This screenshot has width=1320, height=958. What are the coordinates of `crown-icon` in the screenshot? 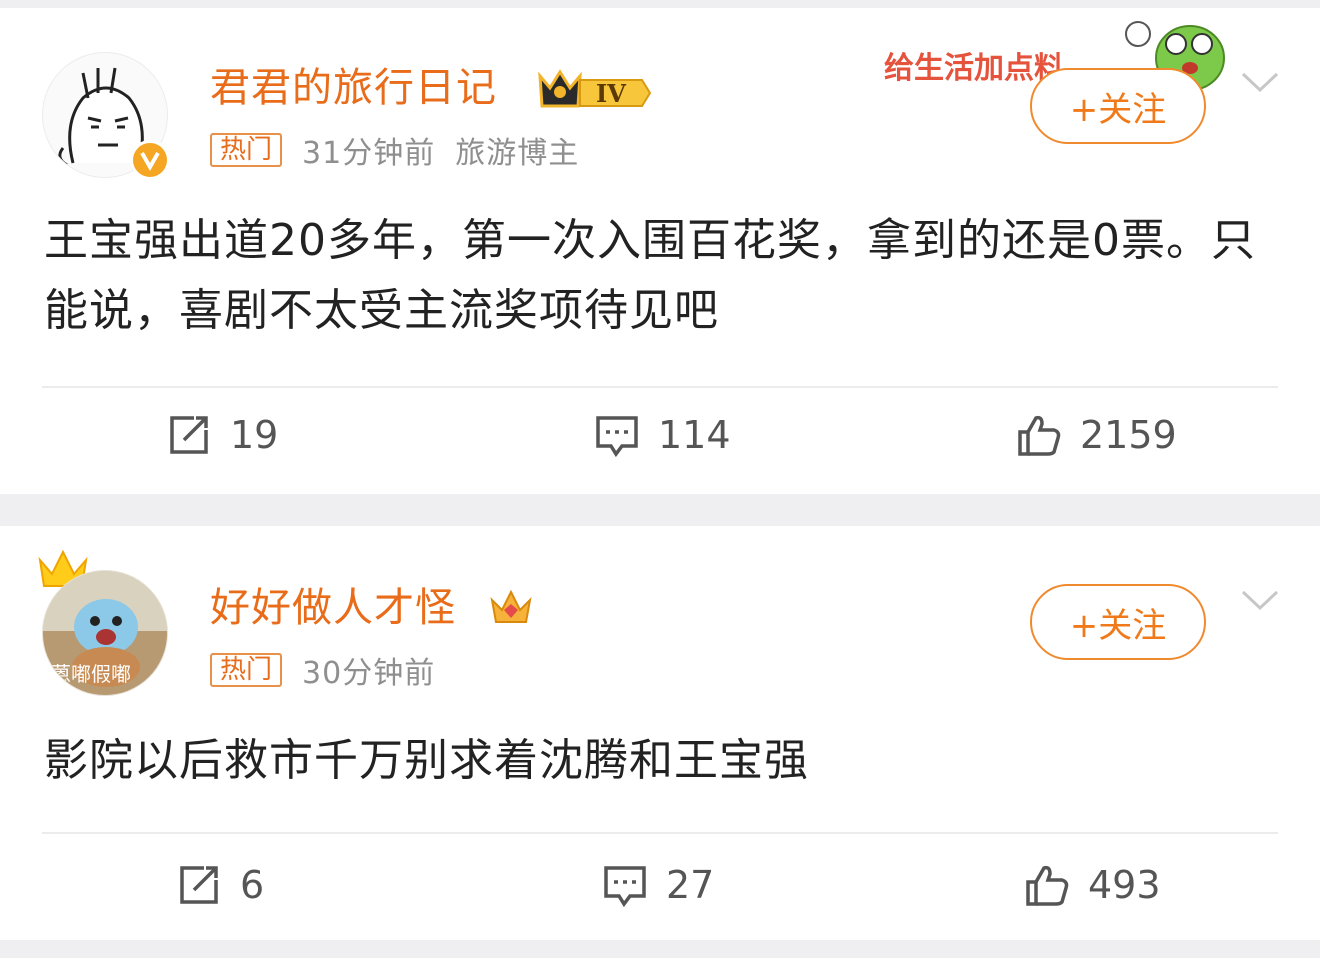 It's located at (511, 606).